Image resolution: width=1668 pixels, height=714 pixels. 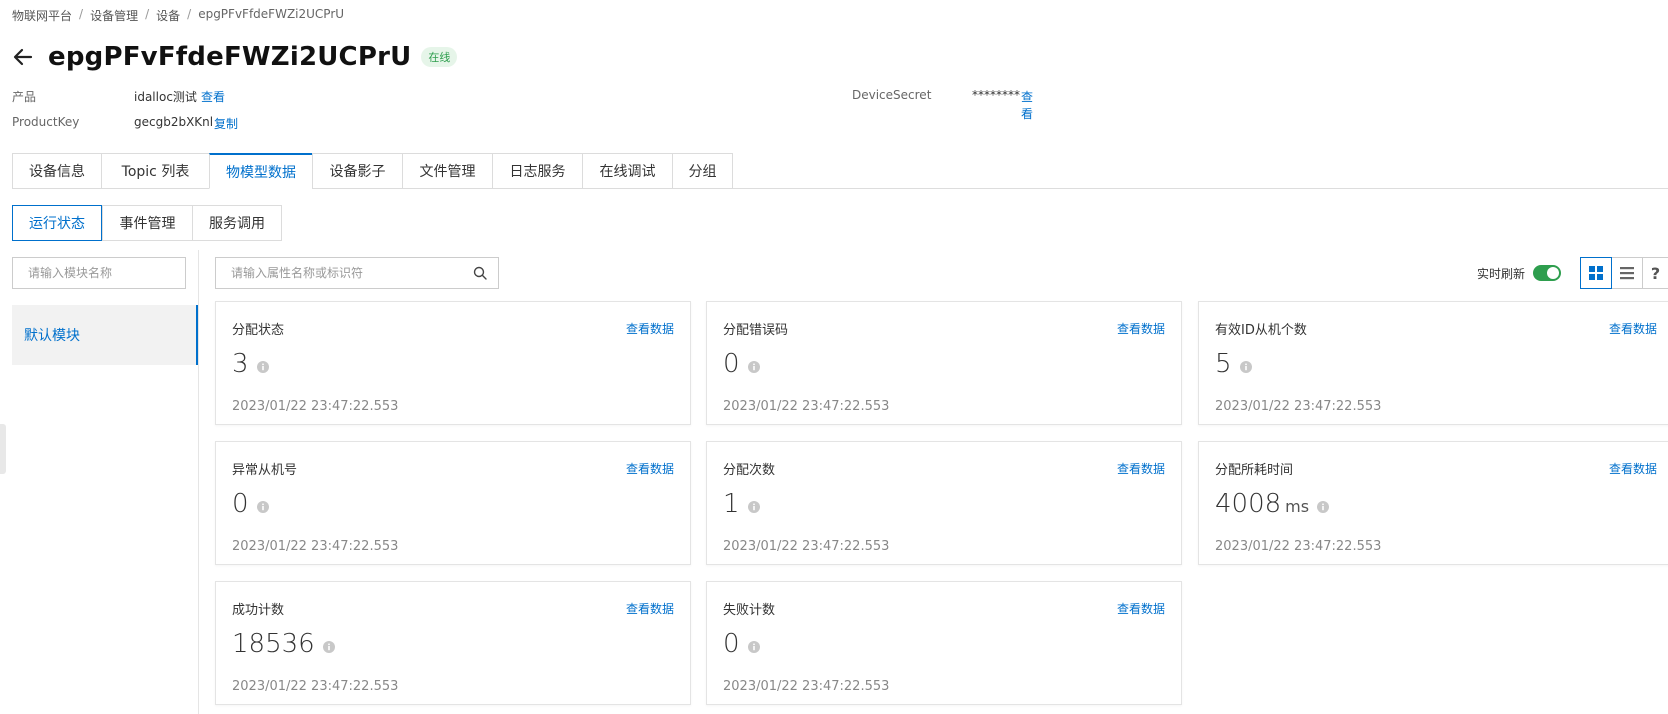 I want to click on product-value: idalloc测试, so click(x=165, y=97).